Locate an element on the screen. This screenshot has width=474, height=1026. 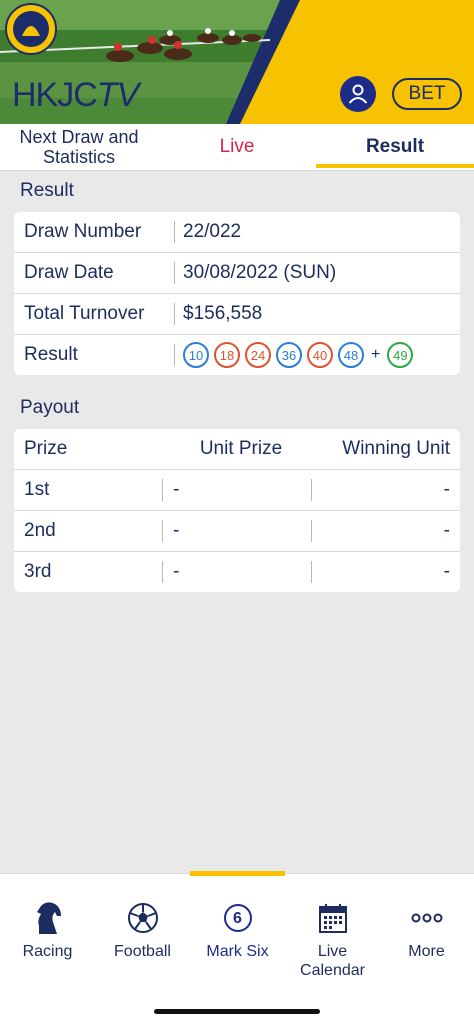
nav-football: Football is located at coordinates (142, 929).